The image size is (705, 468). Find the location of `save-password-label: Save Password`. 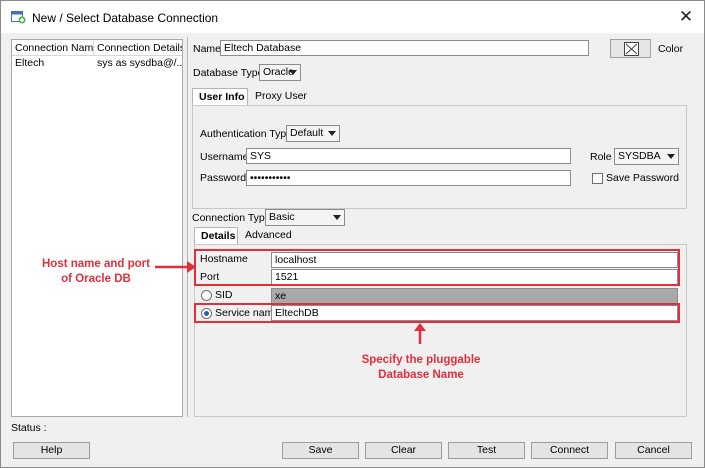

save-password-label: Save Password is located at coordinates (642, 178).